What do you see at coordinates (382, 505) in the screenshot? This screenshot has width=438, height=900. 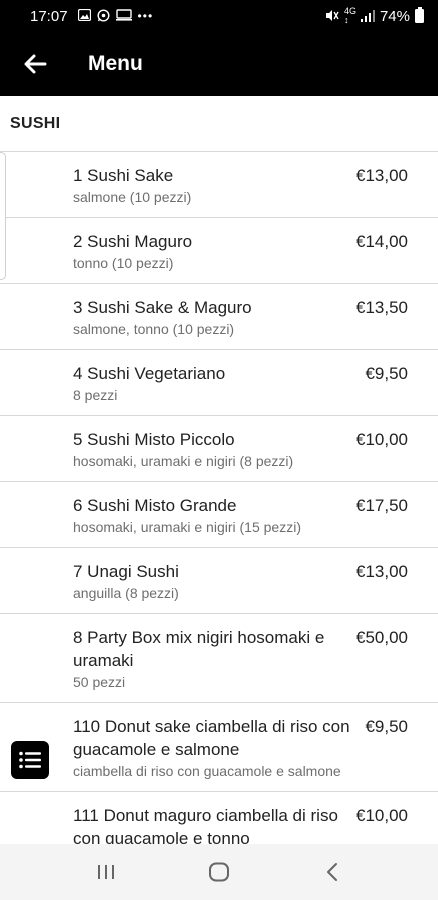 I see `item-price: €17,50` at bounding box center [382, 505].